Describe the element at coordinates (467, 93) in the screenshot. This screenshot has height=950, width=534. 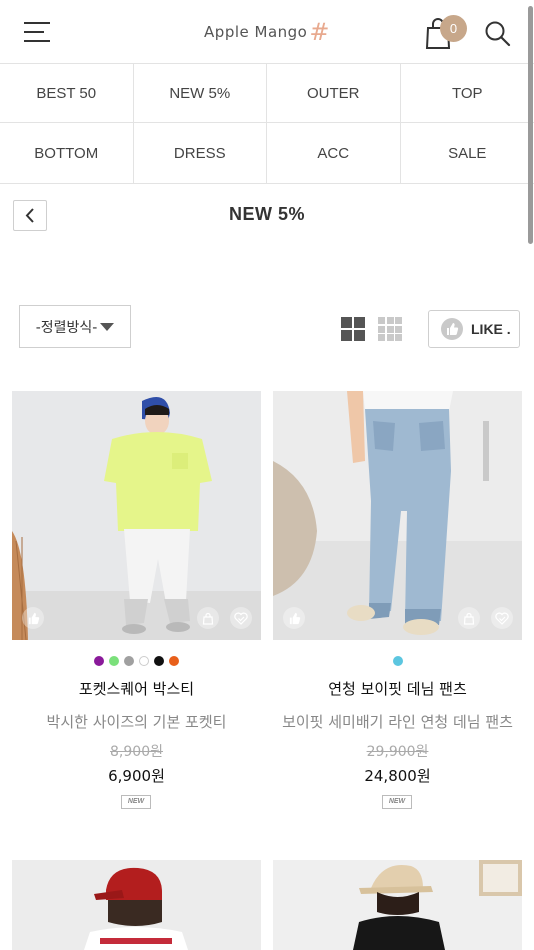
I see `category-top: TOP` at that location.